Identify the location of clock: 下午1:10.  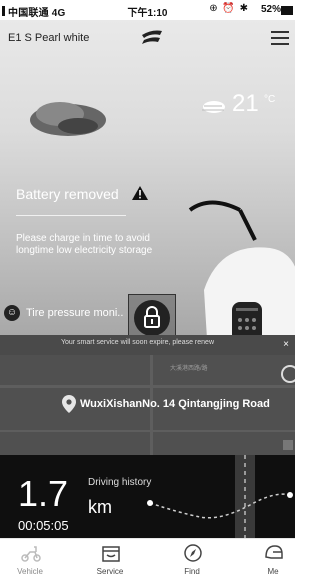
(147, 13).